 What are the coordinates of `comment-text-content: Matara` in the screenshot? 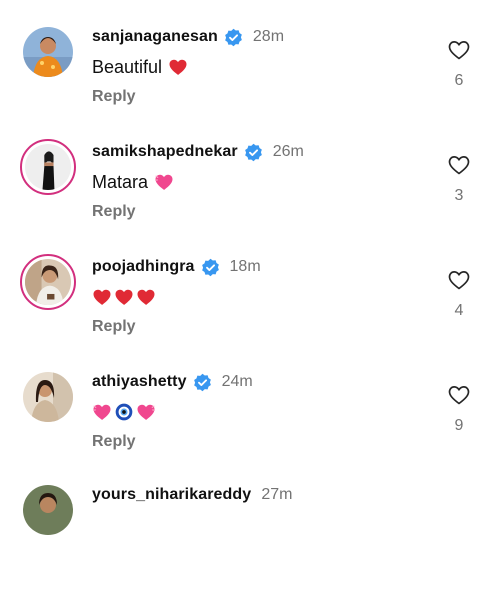 It's located at (120, 181).